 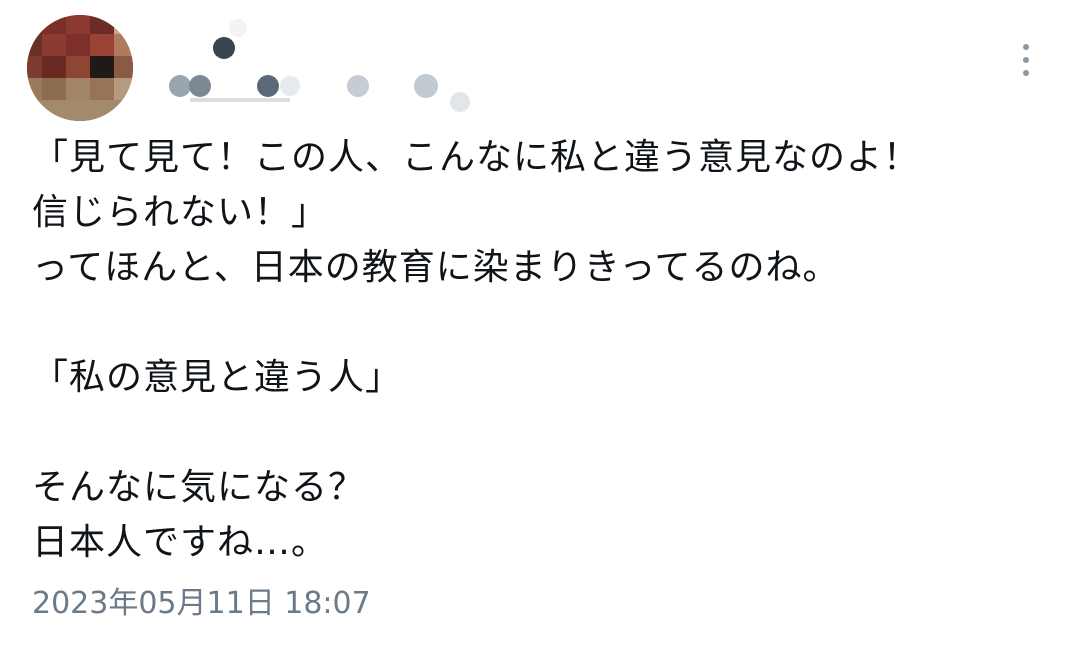 What do you see at coordinates (325, 64) in the screenshot?
I see `author-name-redacted` at bounding box center [325, 64].